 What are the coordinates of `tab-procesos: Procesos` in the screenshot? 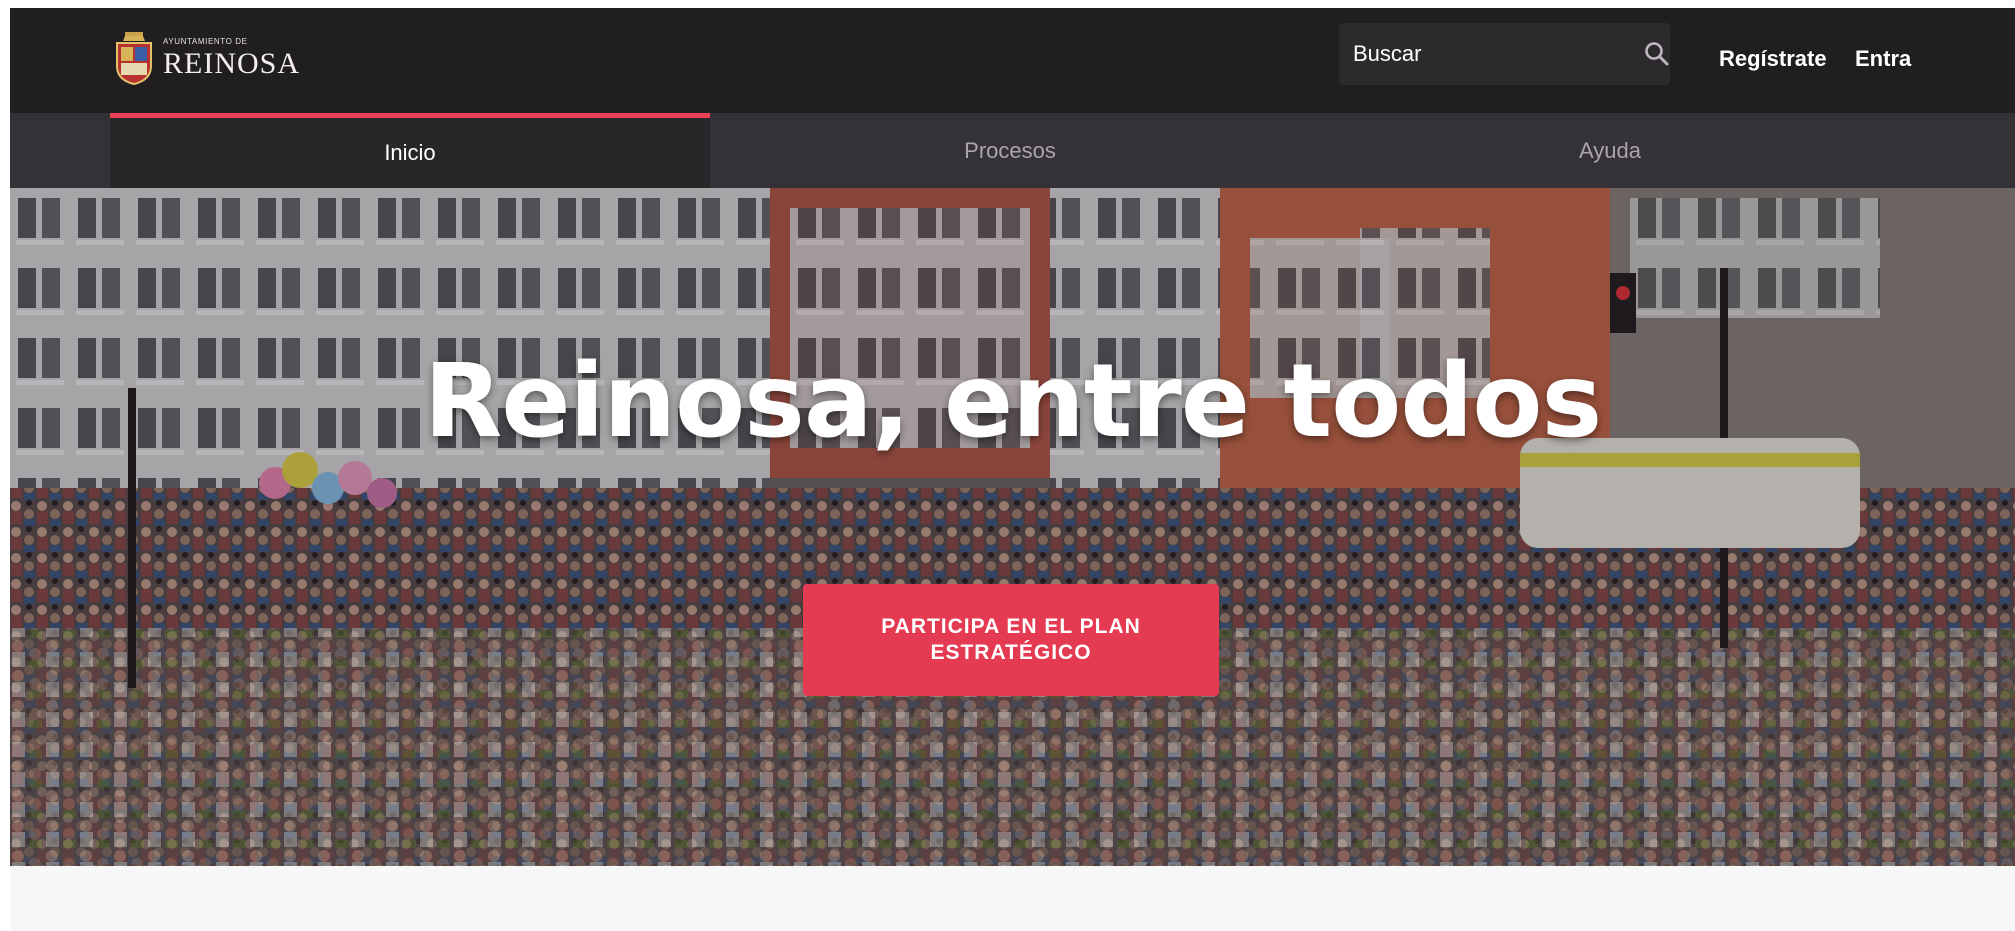 It's located at (1010, 150).